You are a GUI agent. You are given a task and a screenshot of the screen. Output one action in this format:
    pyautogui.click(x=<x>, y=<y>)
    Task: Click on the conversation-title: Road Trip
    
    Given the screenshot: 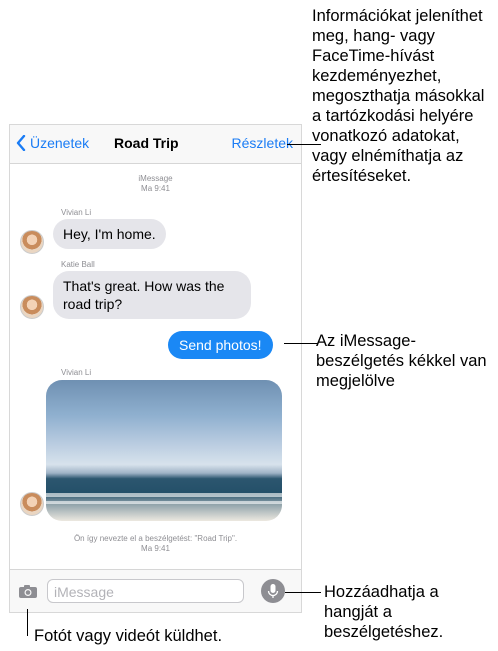 What is the action you would take?
    pyautogui.click(x=146, y=143)
    